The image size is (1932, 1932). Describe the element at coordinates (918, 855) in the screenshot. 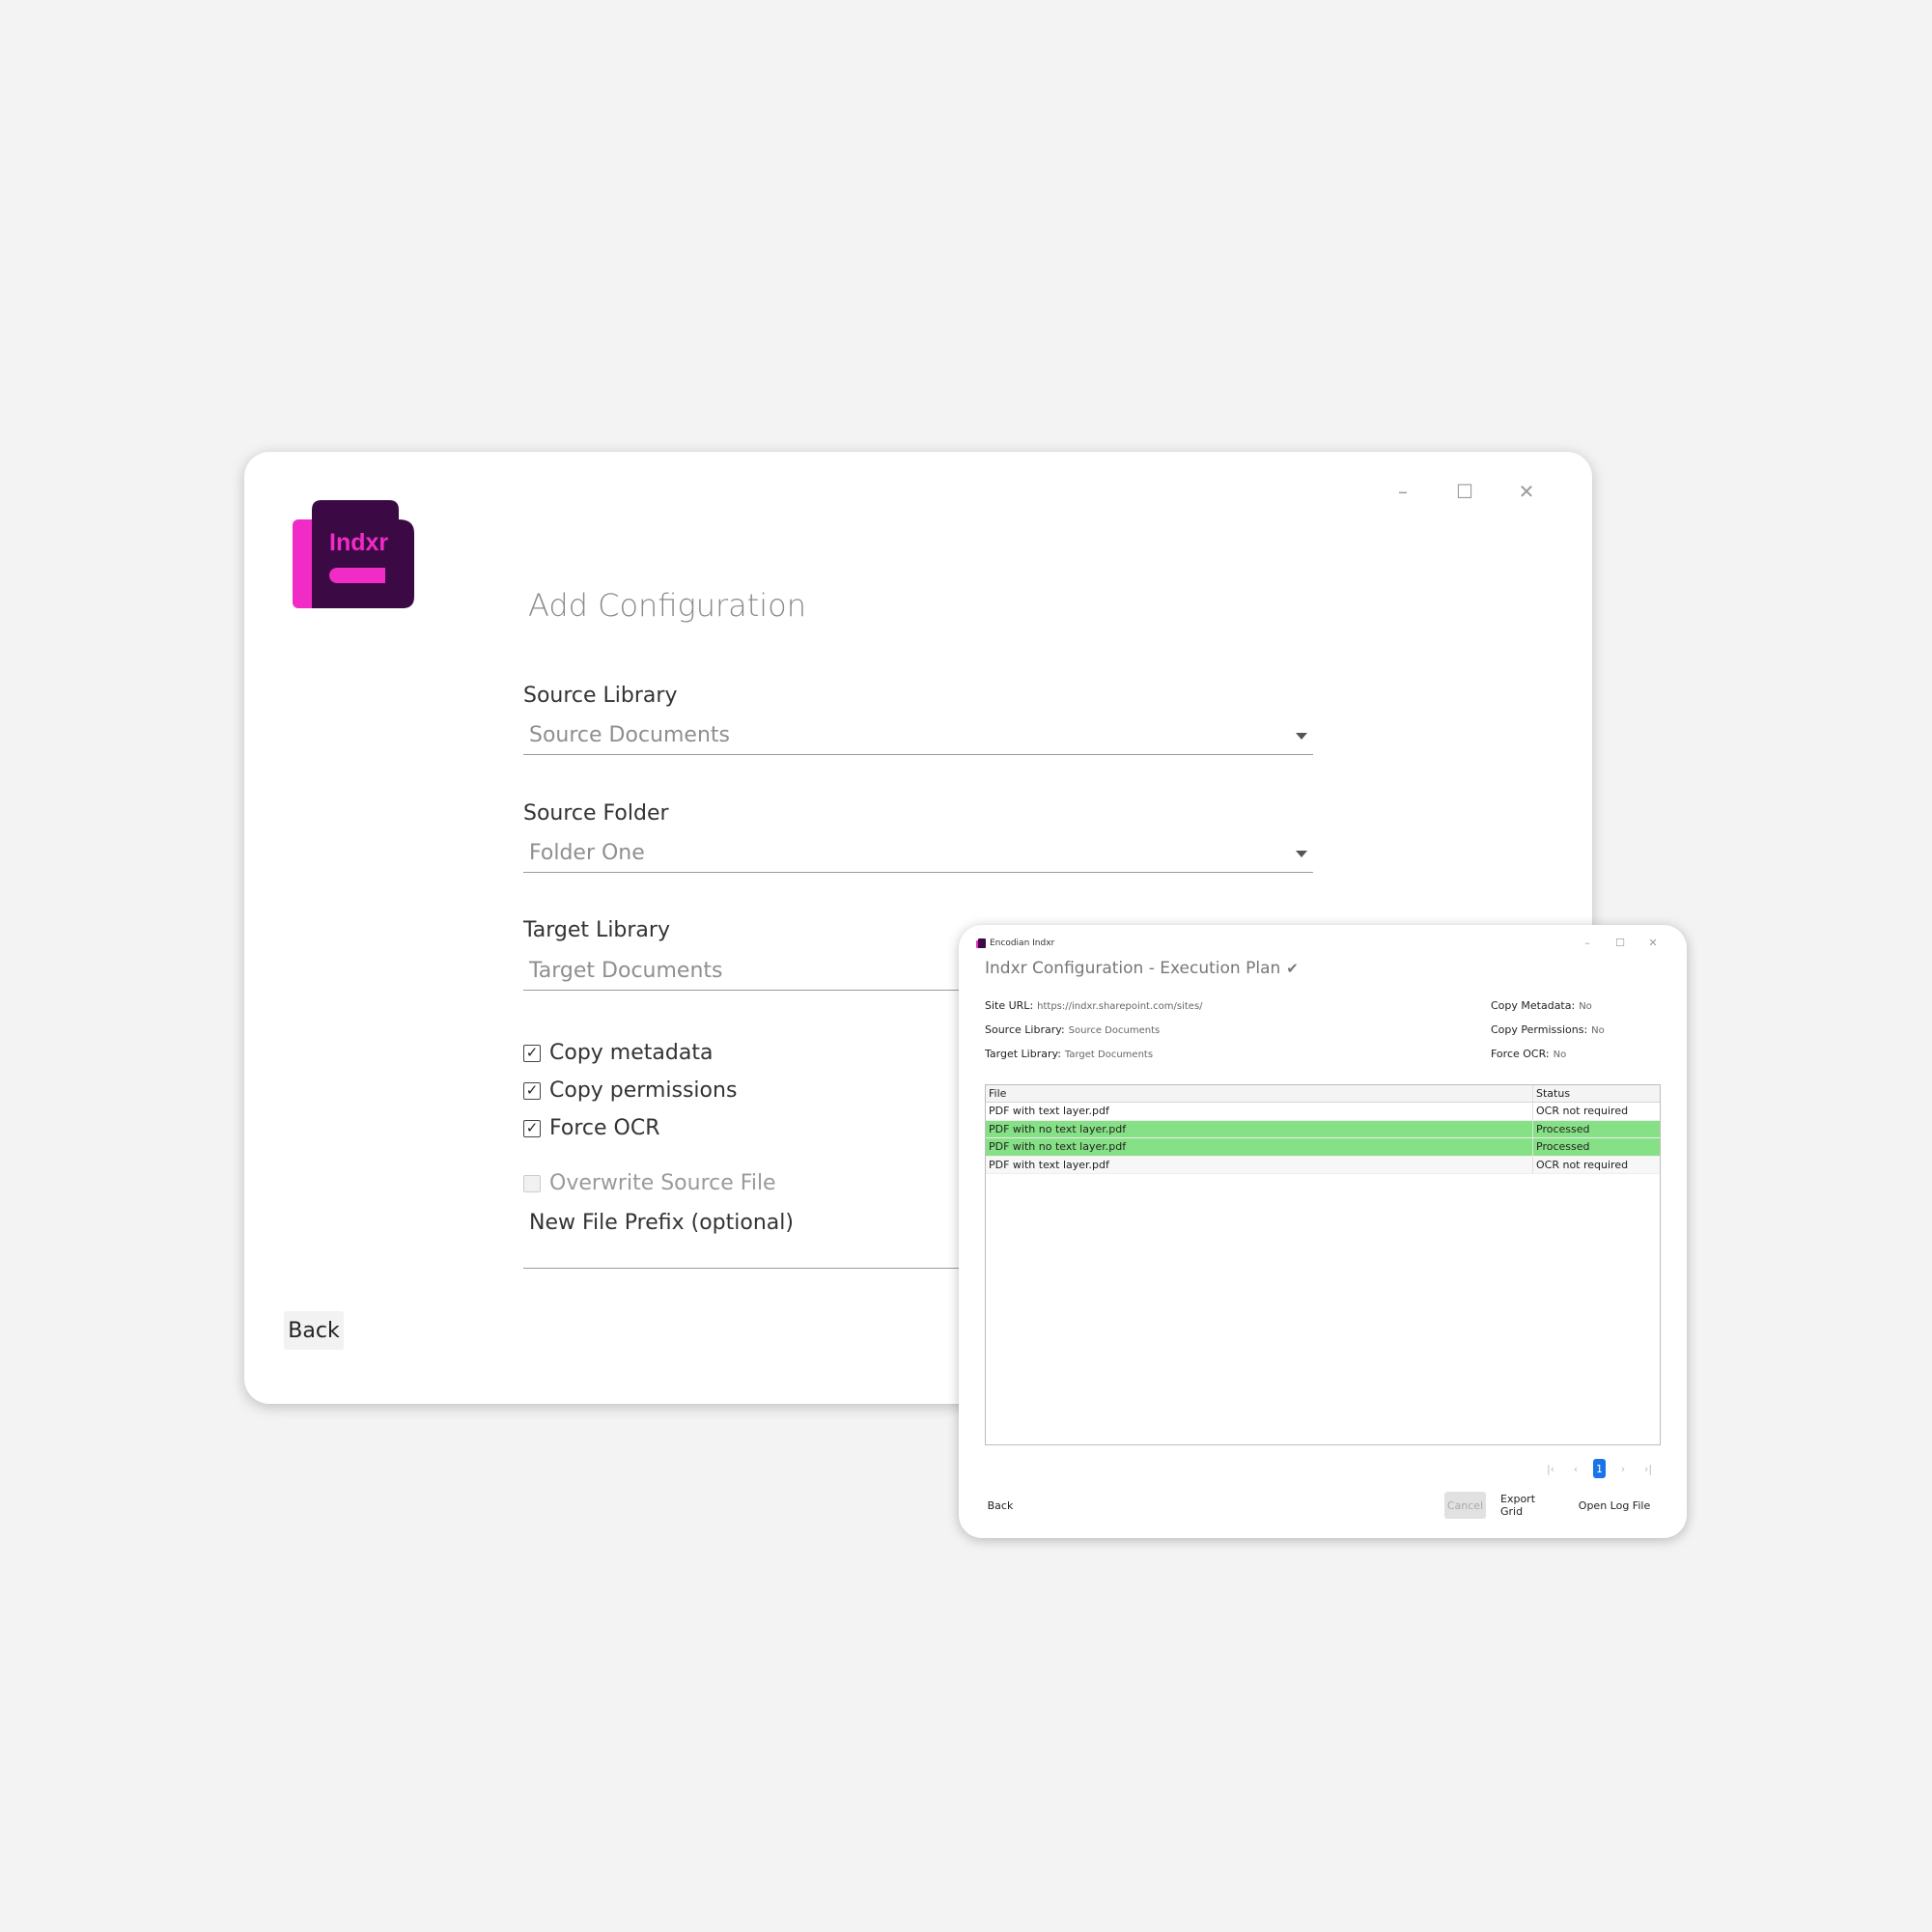

I see `source-folder-select: Folder One` at that location.